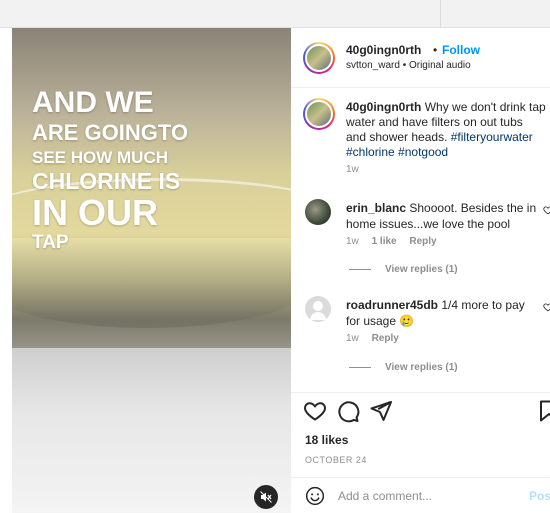 The image size is (550, 513). Describe the element at coordinates (336, 460) in the screenshot. I see `post-date: OCTOBER 24` at that location.